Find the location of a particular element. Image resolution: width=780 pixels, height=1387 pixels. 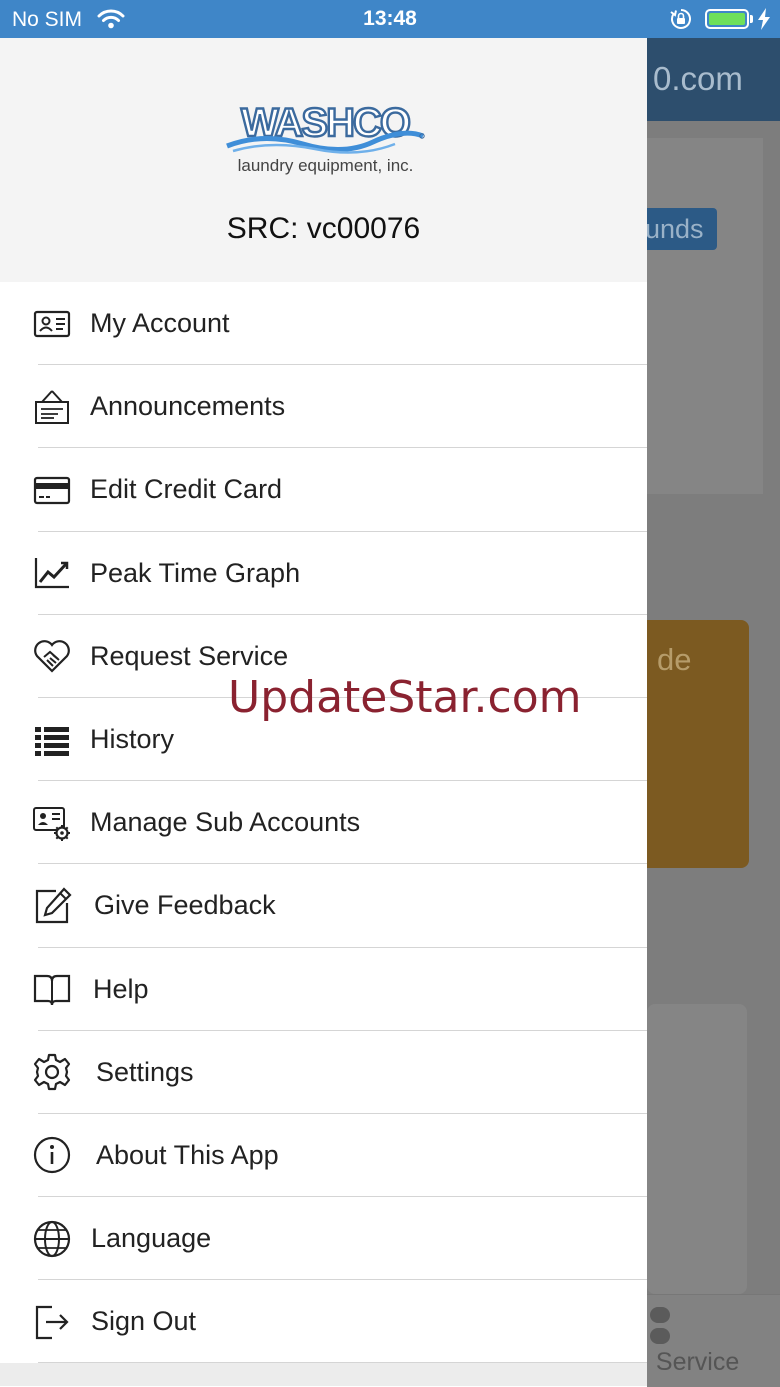

menu-item-label: My Account is located at coordinates (160, 323).